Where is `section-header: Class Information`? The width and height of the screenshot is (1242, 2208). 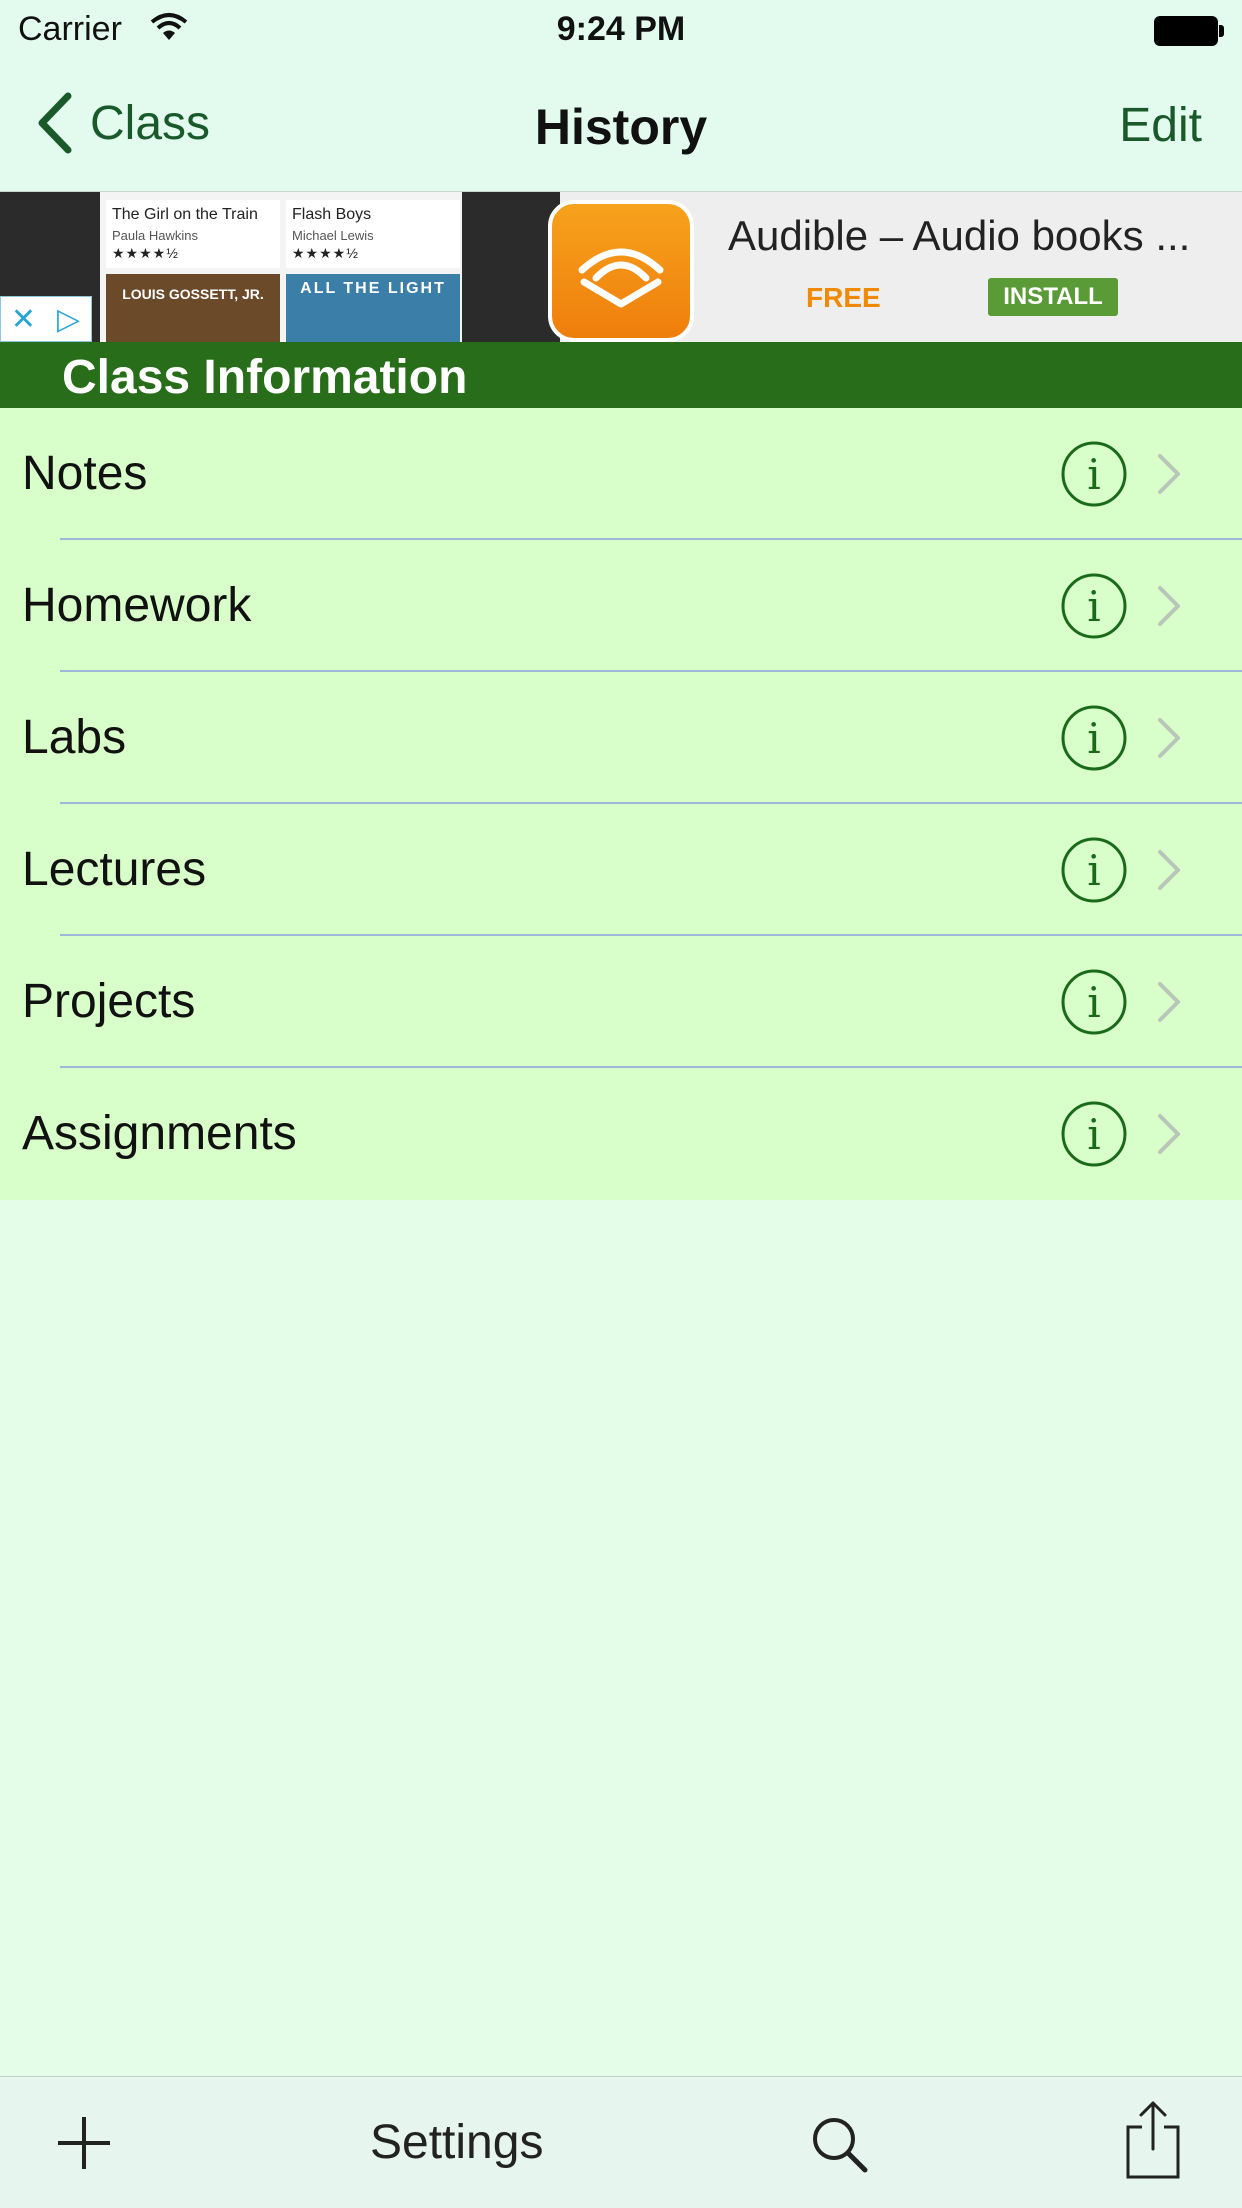 section-header: Class Information is located at coordinates (621, 375).